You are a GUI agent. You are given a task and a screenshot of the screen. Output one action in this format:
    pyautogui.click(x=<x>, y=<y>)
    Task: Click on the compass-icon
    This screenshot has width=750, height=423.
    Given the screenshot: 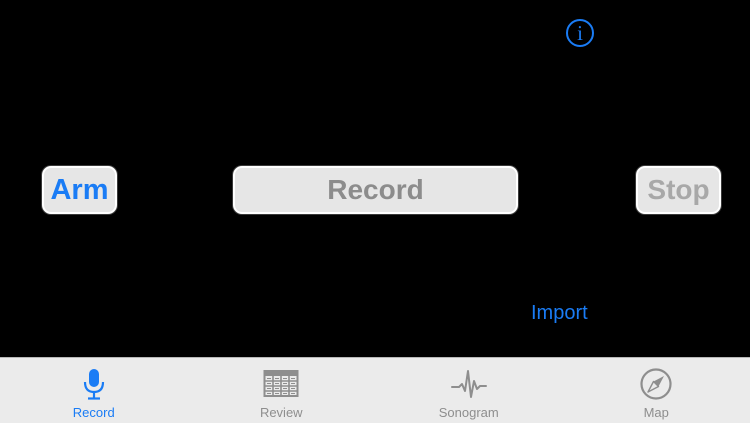 What is the action you would take?
    pyautogui.click(x=656, y=384)
    